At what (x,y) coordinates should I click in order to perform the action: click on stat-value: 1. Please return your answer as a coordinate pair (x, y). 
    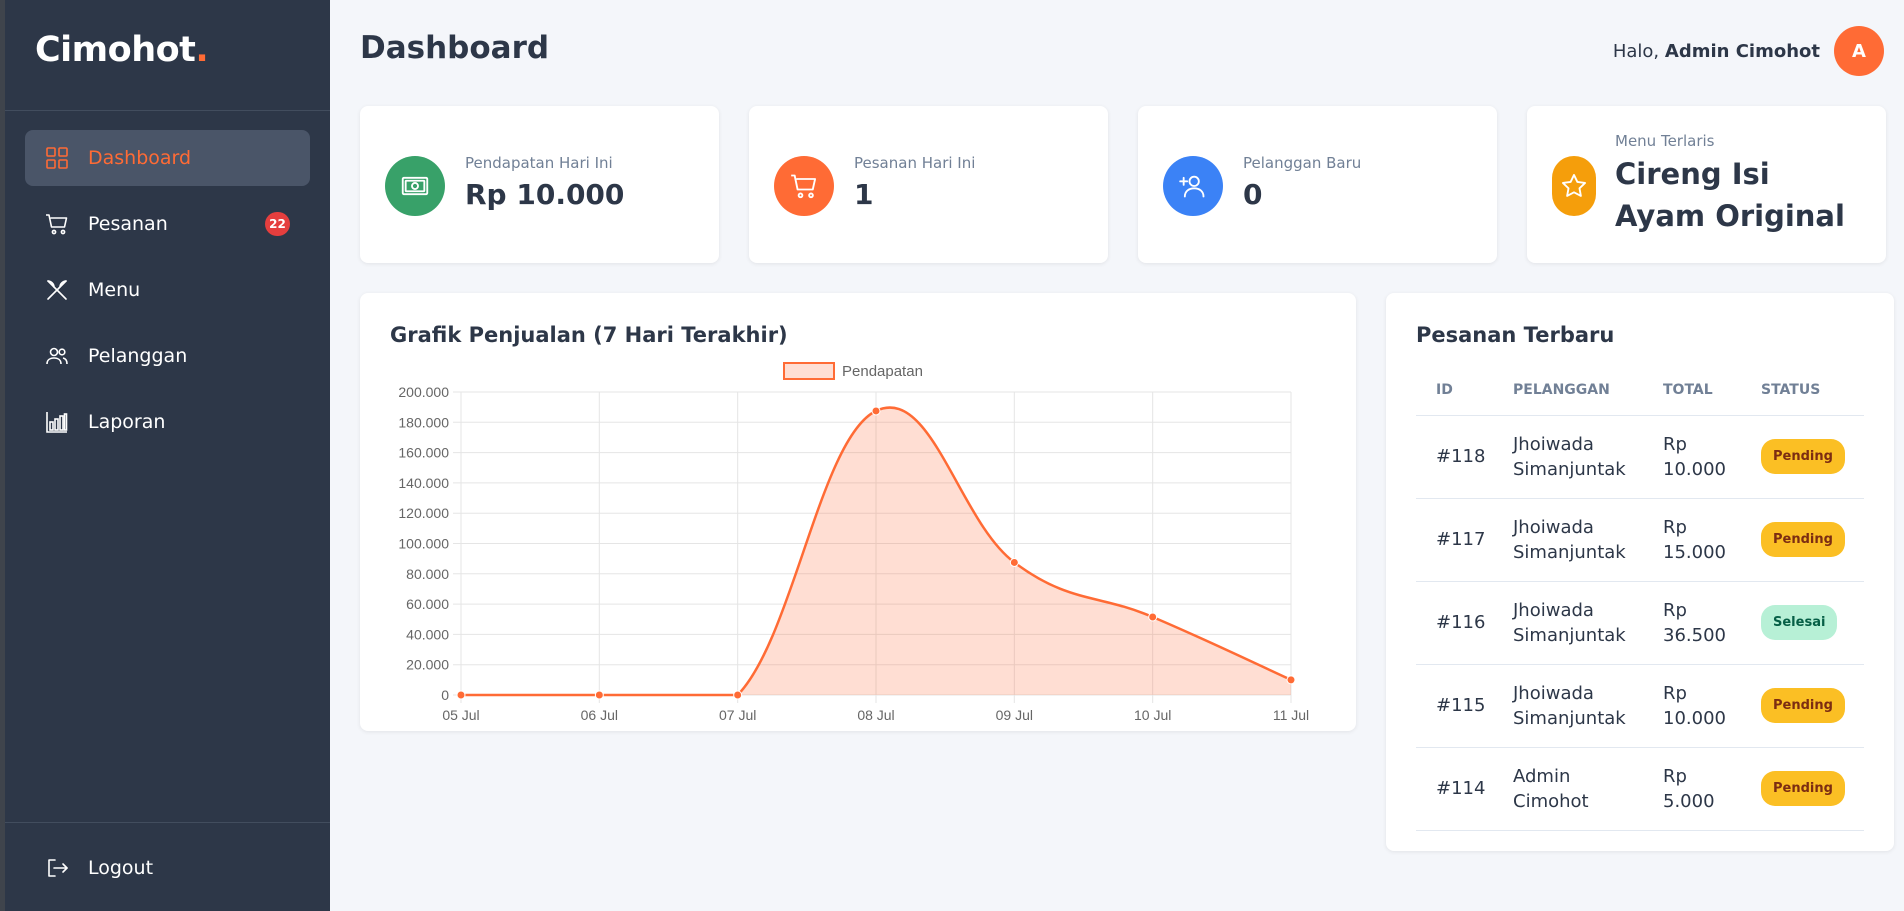
    Looking at the image, I should click on (864, 194).